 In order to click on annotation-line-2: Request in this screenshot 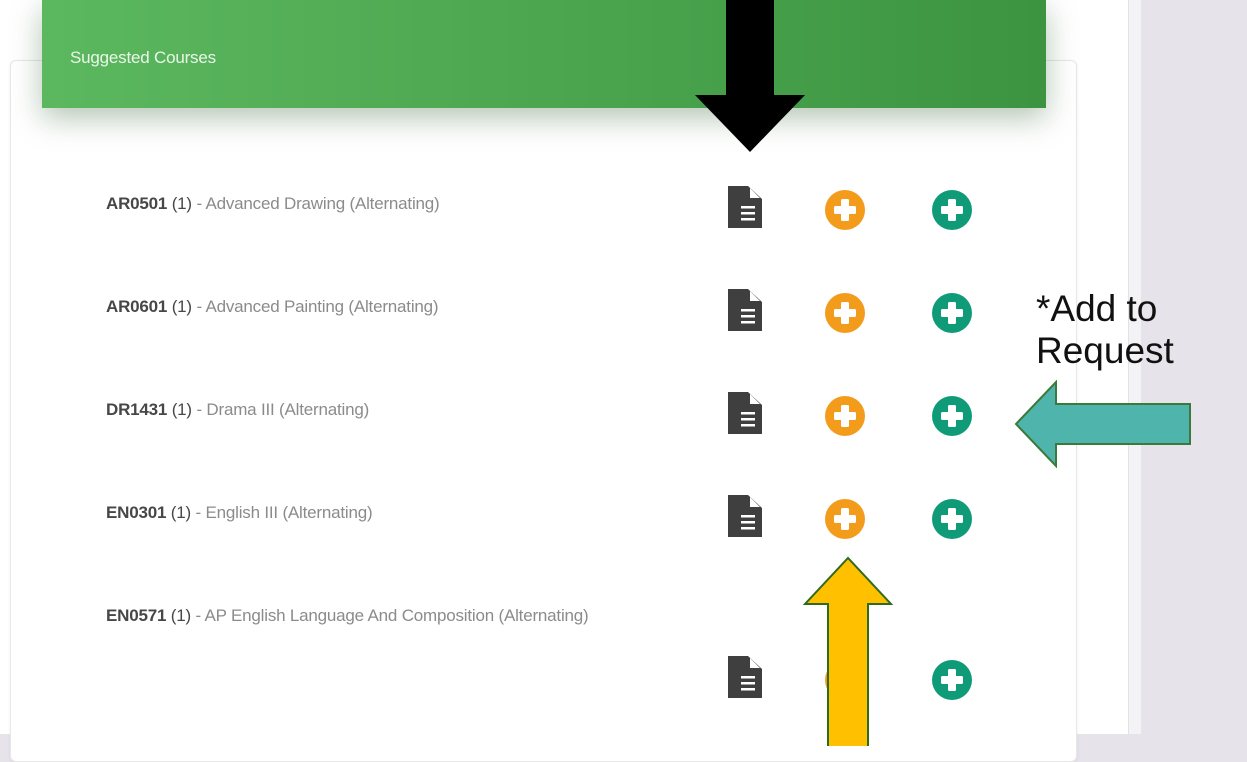, I will do `click(1105, 350)`.